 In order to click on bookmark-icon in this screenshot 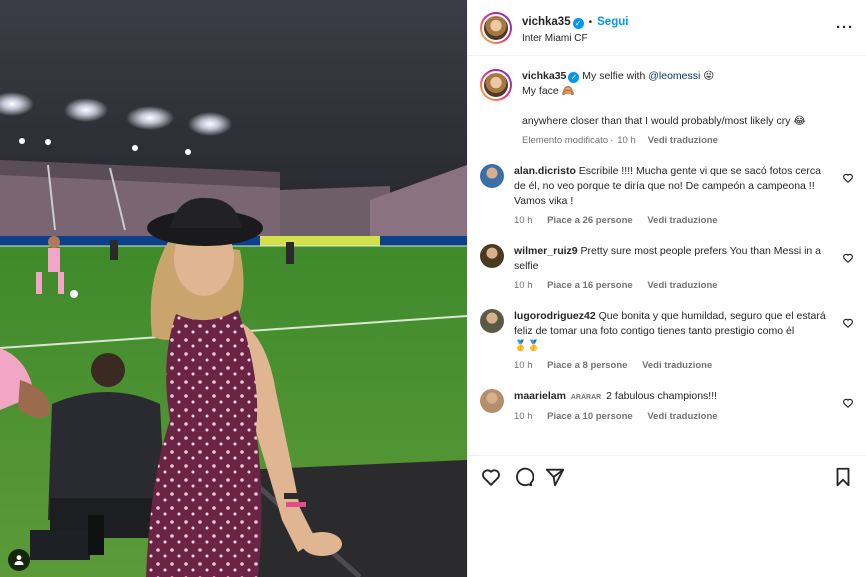, I will do `click(843, 477)`.